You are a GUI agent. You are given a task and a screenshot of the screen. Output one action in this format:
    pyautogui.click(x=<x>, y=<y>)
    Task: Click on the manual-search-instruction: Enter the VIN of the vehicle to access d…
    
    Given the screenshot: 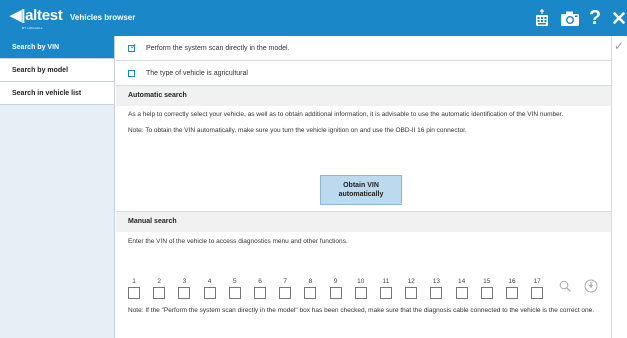 What is the action you would take?
    pyautogui.click(x=238, y=241)
    